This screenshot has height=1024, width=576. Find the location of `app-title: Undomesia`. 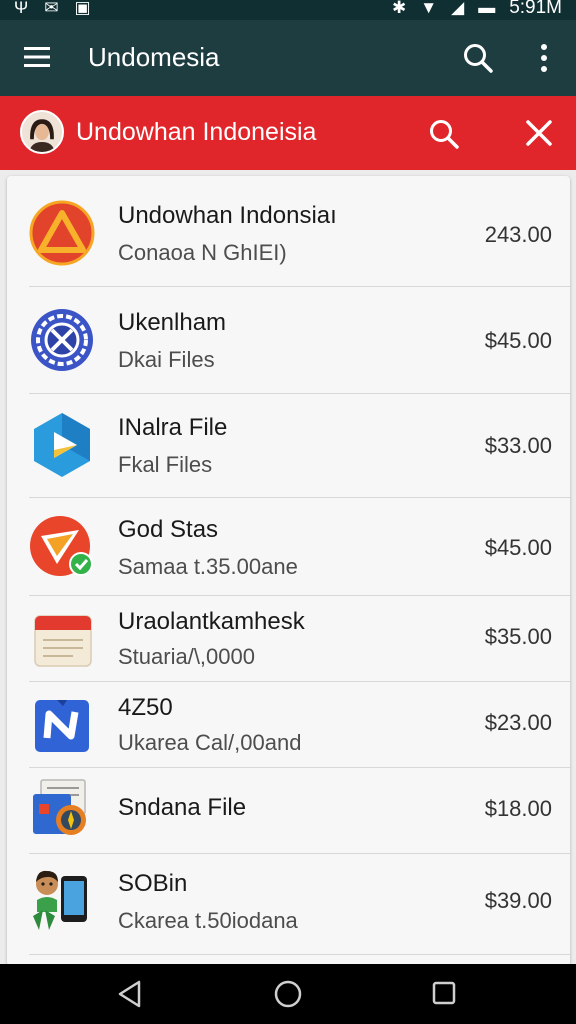

app-title: Undomesia is located at coordinates (154, 57).